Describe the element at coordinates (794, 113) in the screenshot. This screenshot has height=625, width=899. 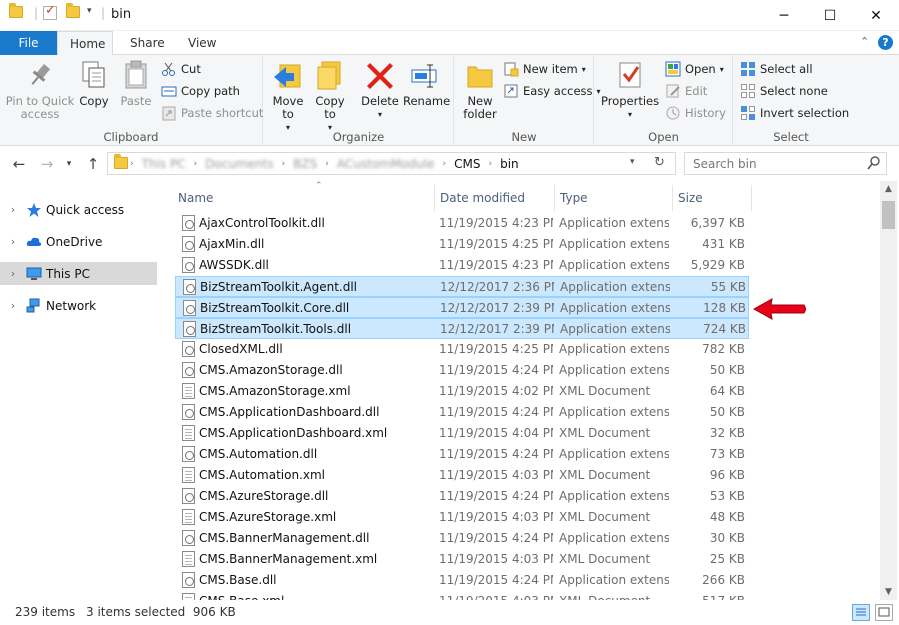
I see `invert-selection-button: Invert selection` at that location.